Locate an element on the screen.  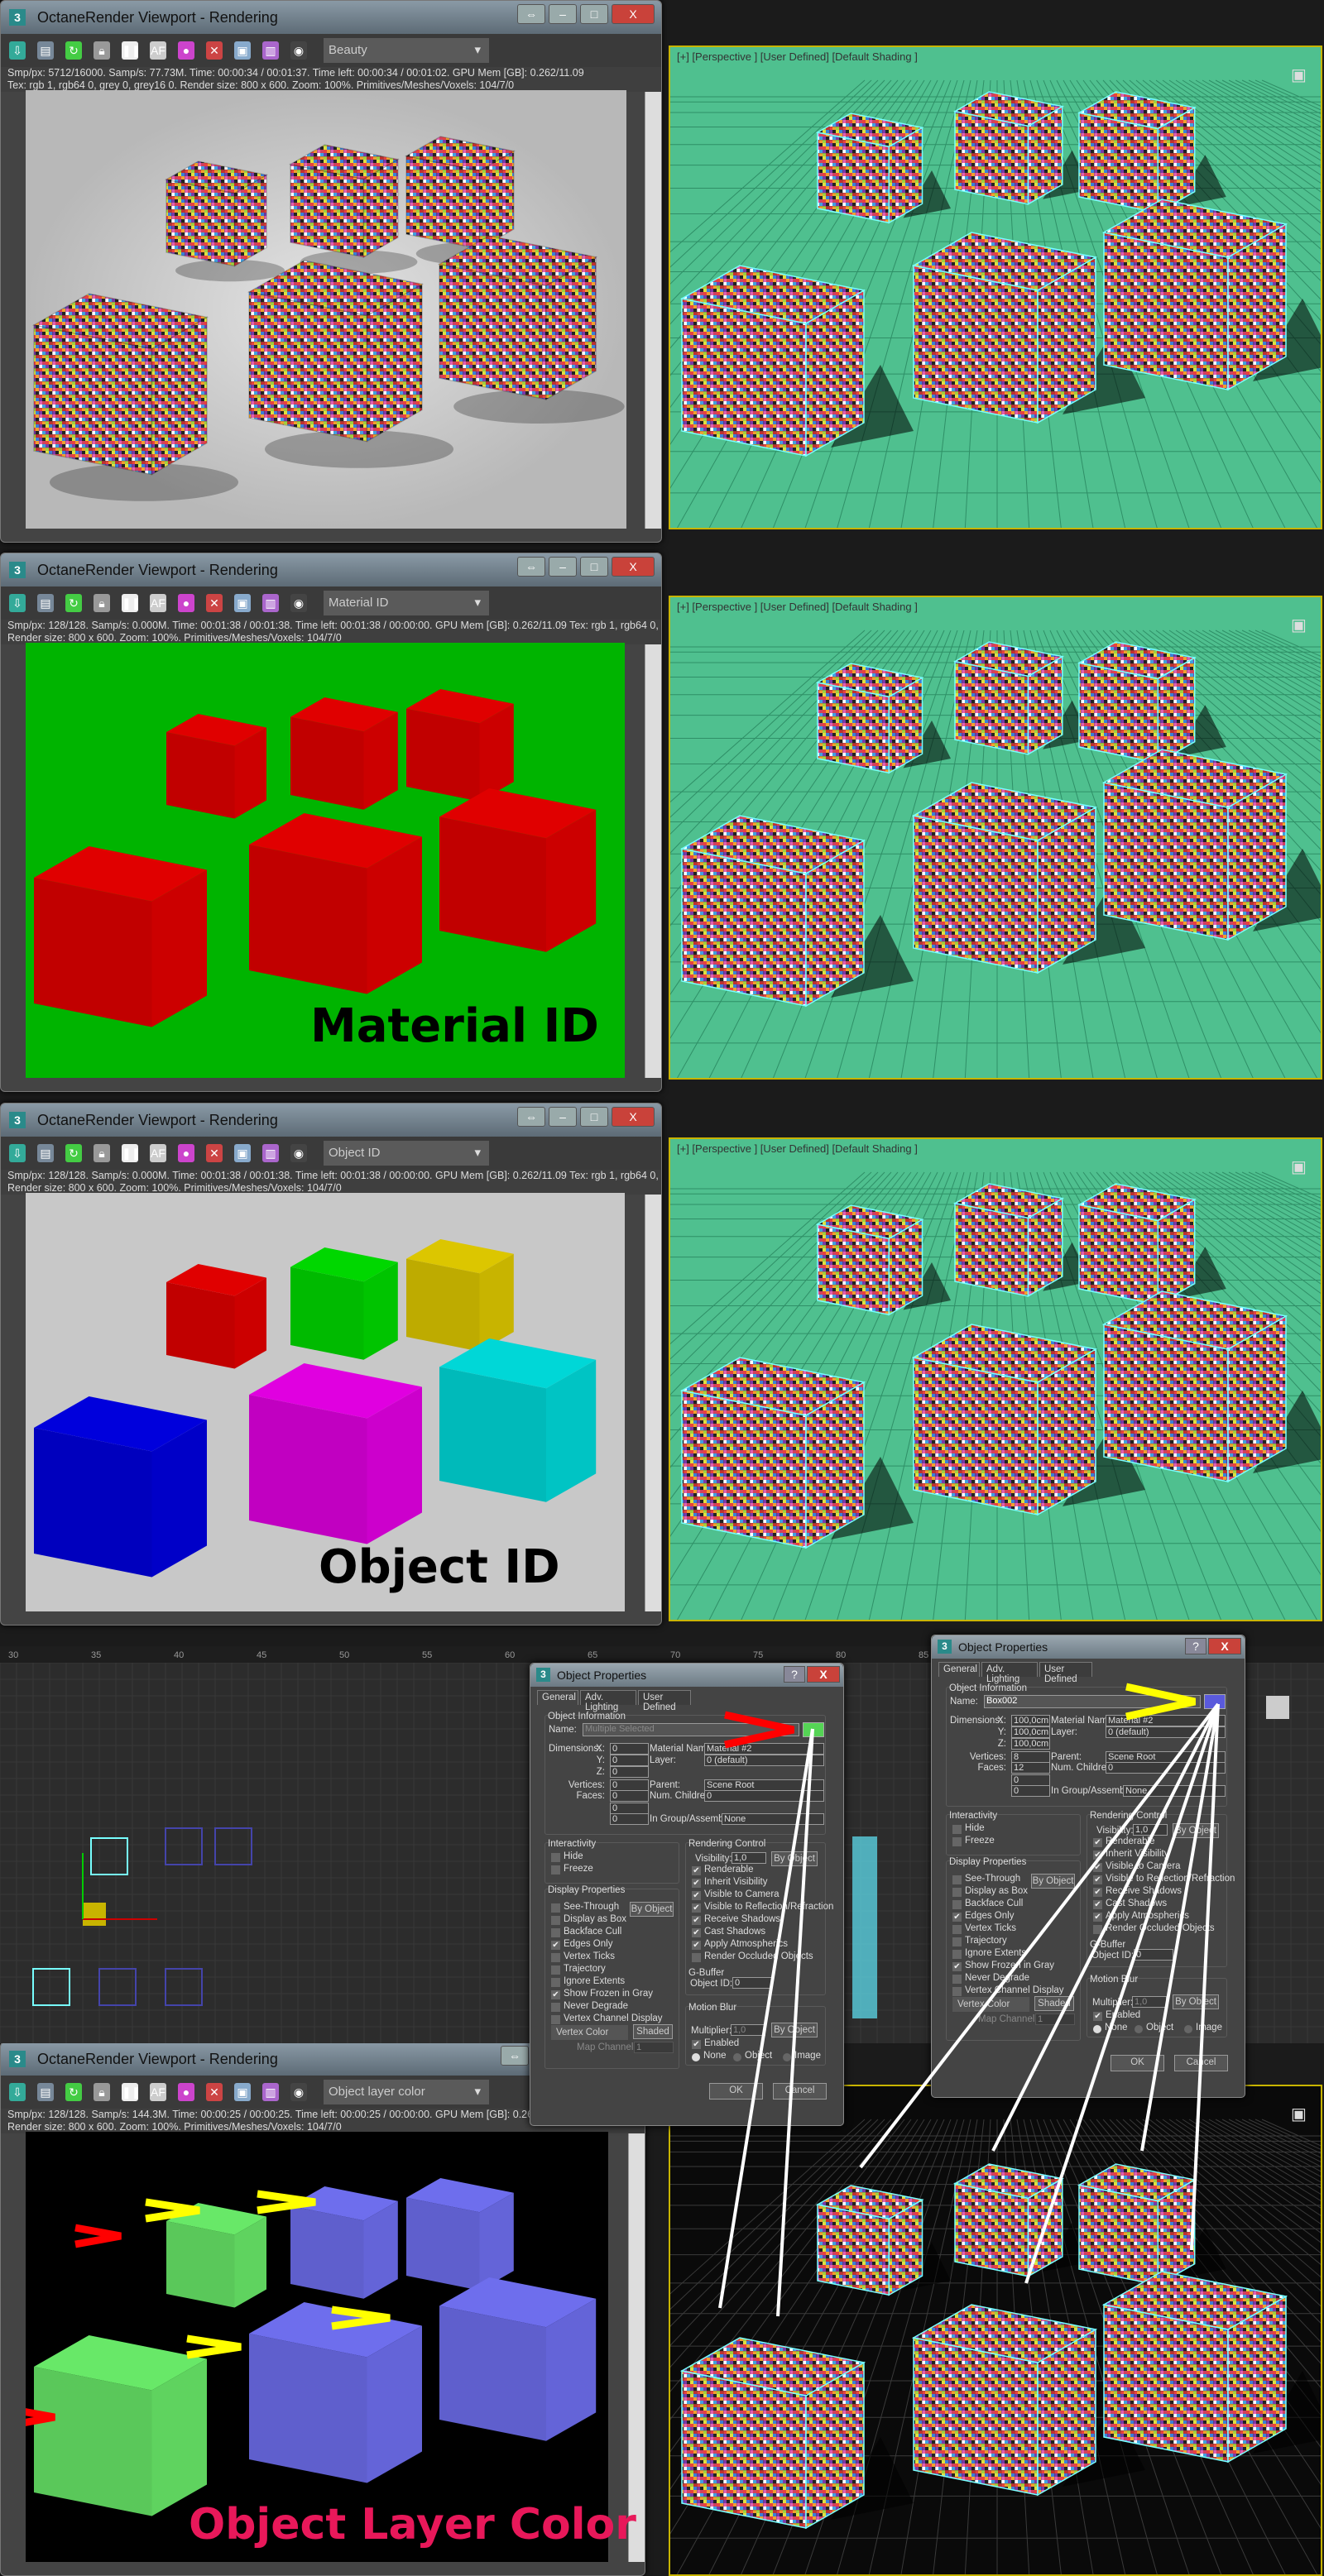
ok-button: OK is located at coordinates (1137, 2063).